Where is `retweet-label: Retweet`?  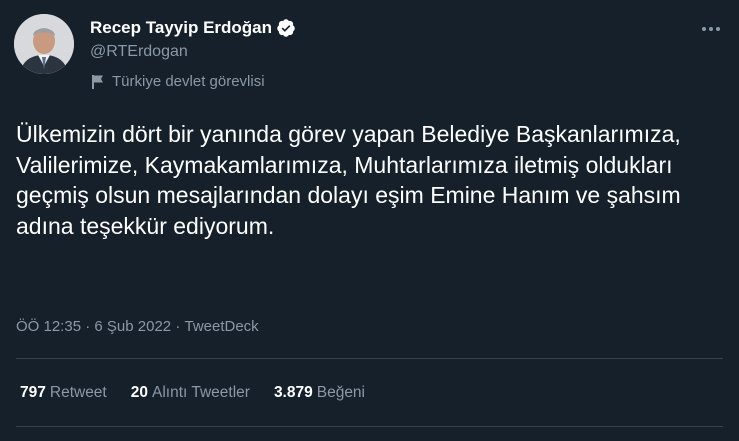
retweet-label: Retweet is located at coordinates (78, 392).